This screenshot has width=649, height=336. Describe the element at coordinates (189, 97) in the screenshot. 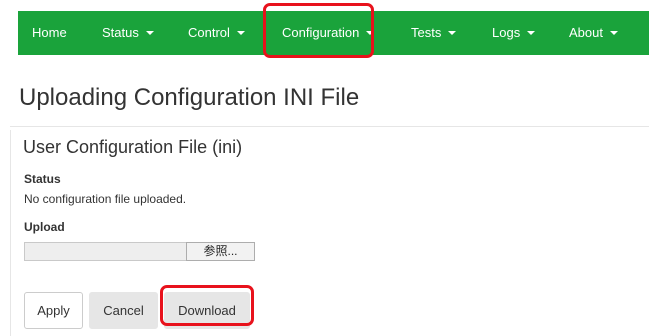

I see `page-title: Uploading Configuration INI File` at that location.